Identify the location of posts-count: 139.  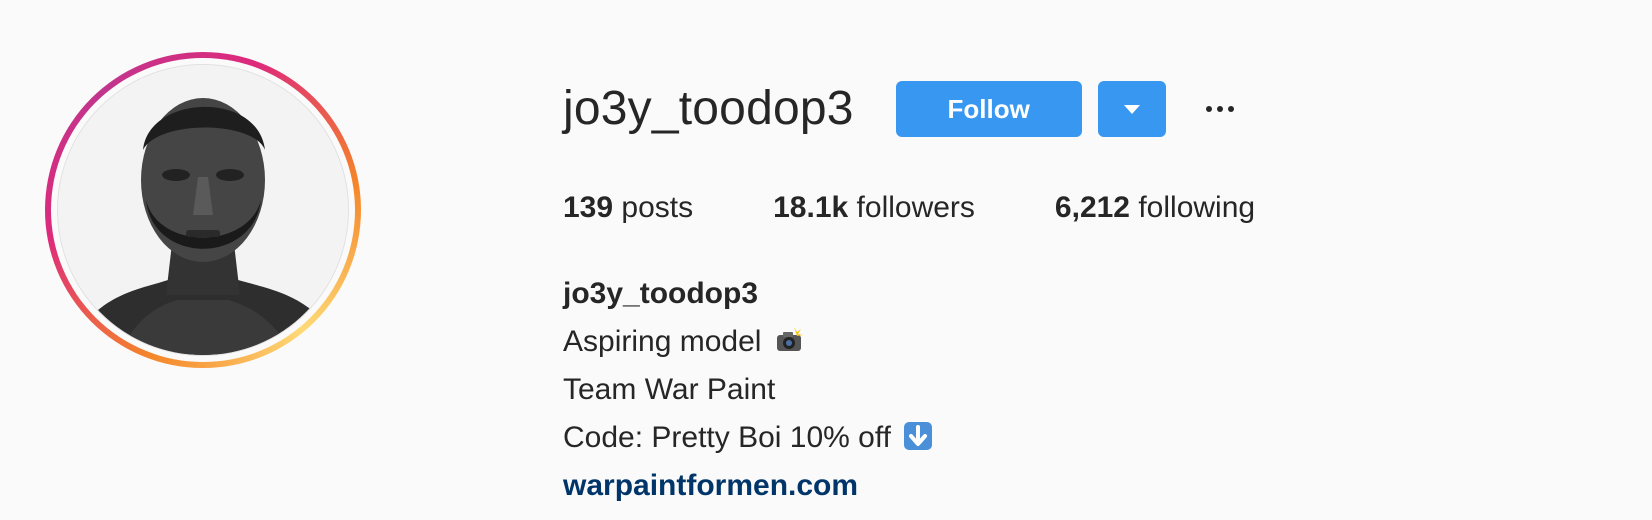
(588, 207).